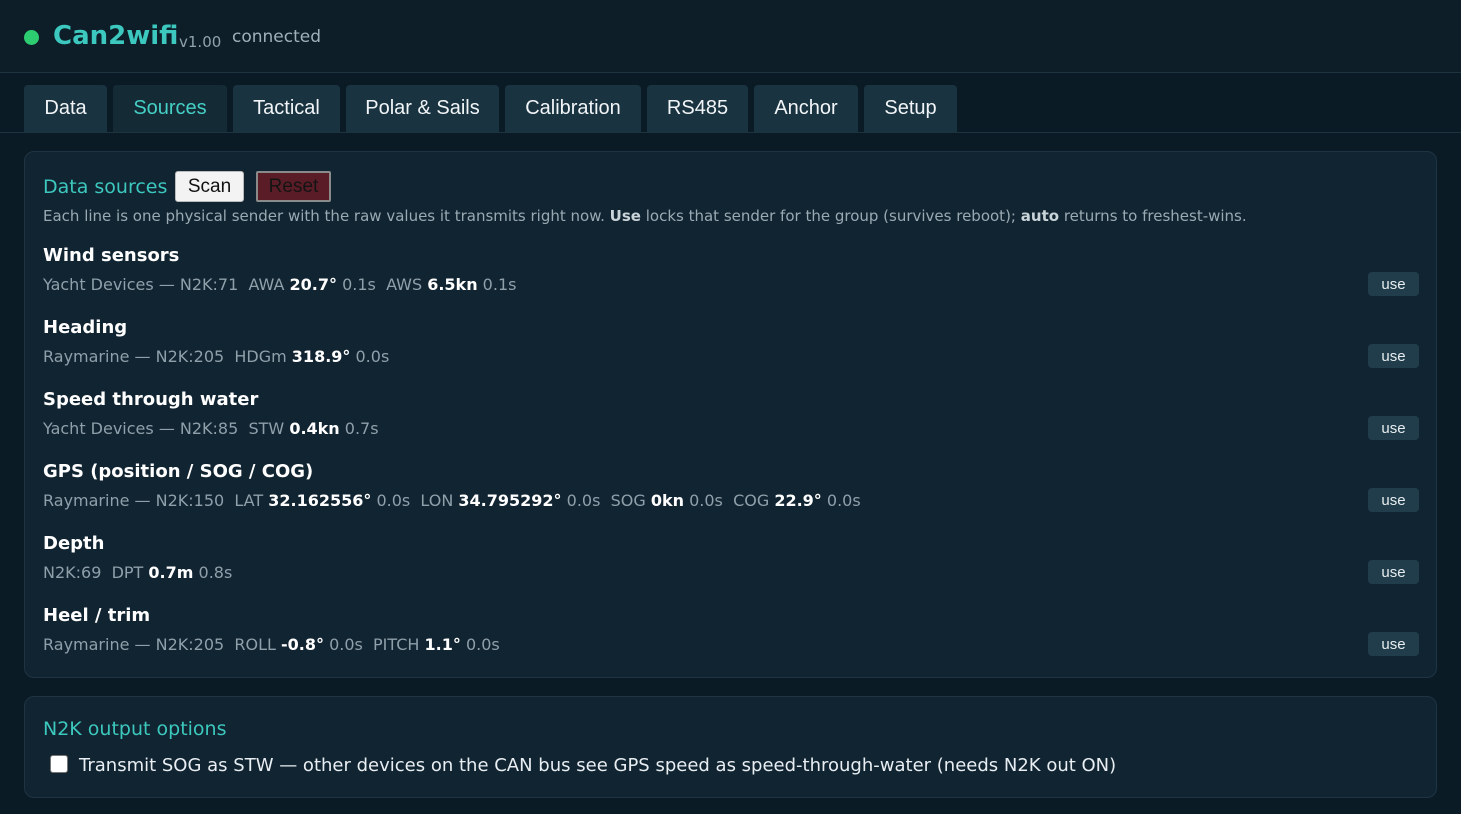 The height and width of the screenshot is (814, 1461). What do you see at coordinates (151, 399) in the screenshot?
I see `group-title: Speed through water` at bounding box center [151, 399].